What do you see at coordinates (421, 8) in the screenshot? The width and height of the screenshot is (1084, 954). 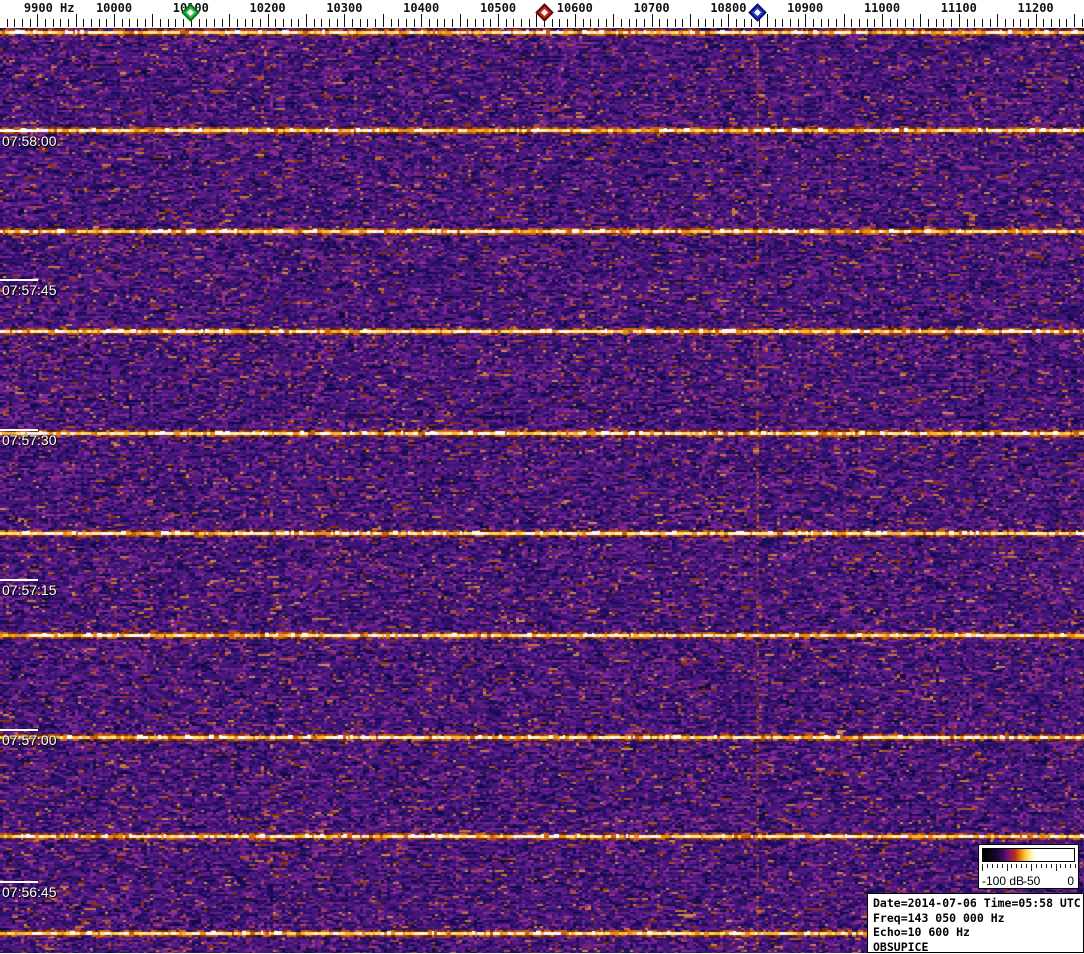 I see `frequency-label: 10400` at bounding box center [421, 8].